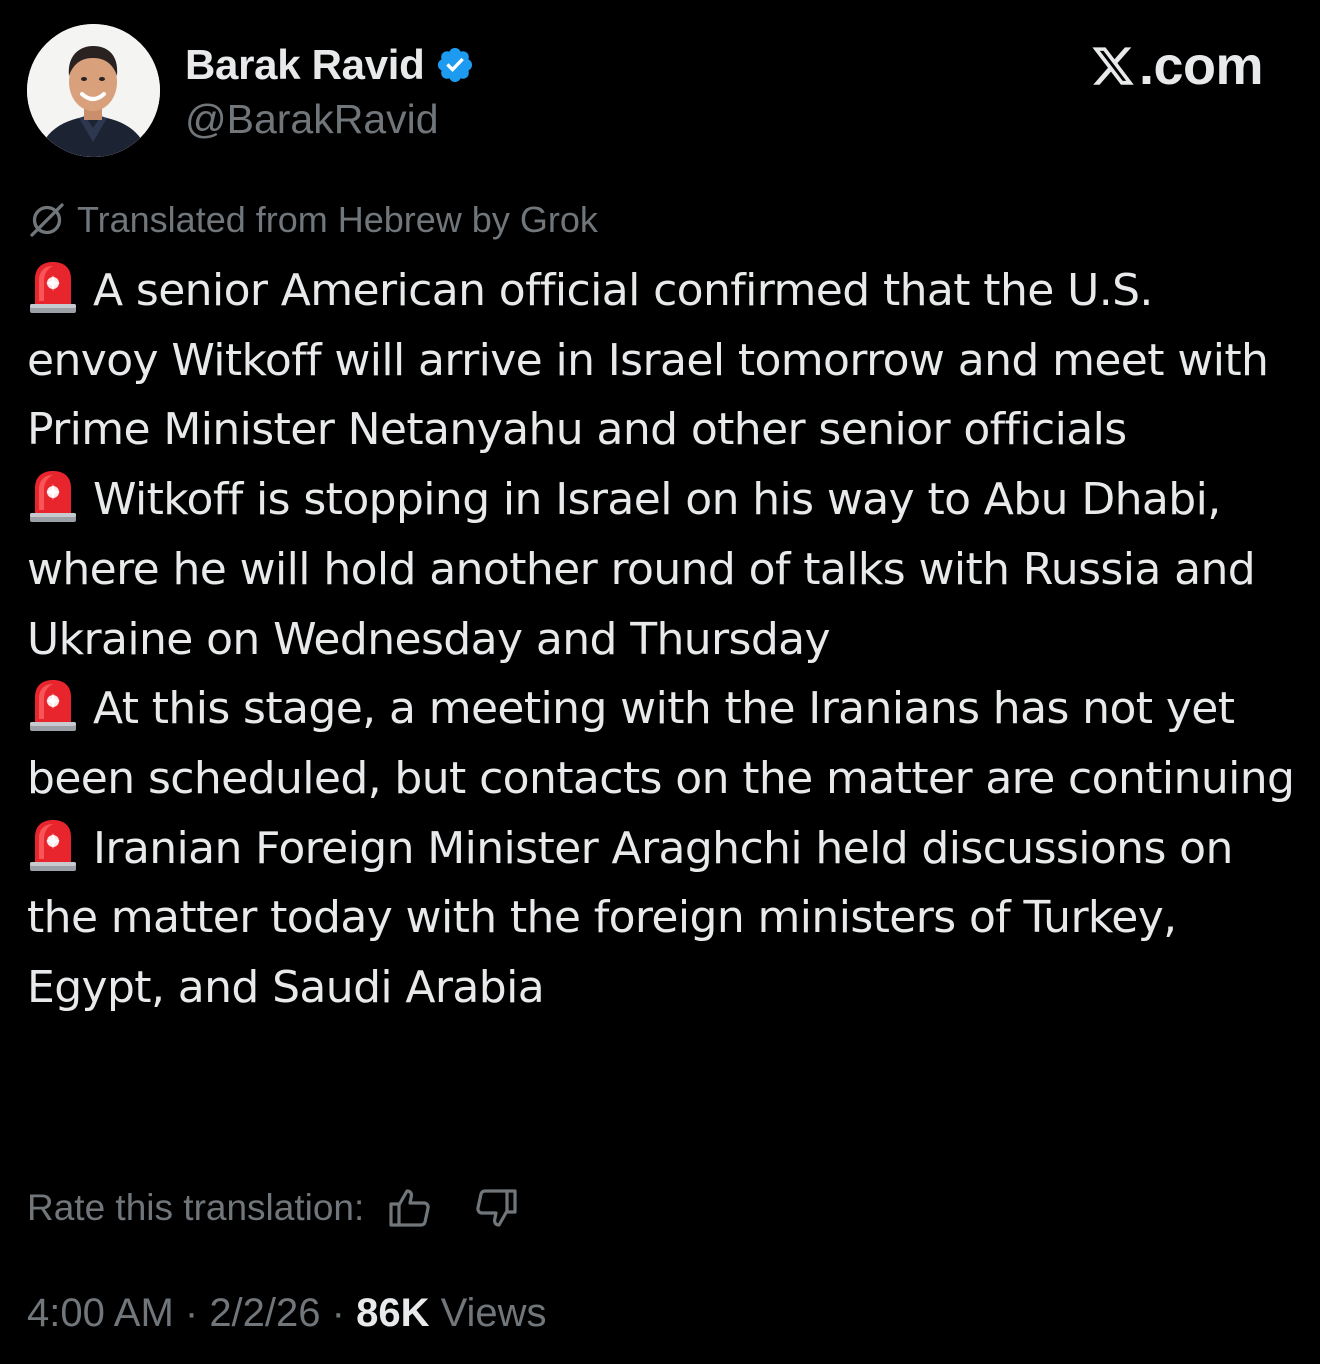  What do you see at coordinates (392, 1313) in the screenshot?
I see `views-count: 86K` at bounding box center [392, 1313].